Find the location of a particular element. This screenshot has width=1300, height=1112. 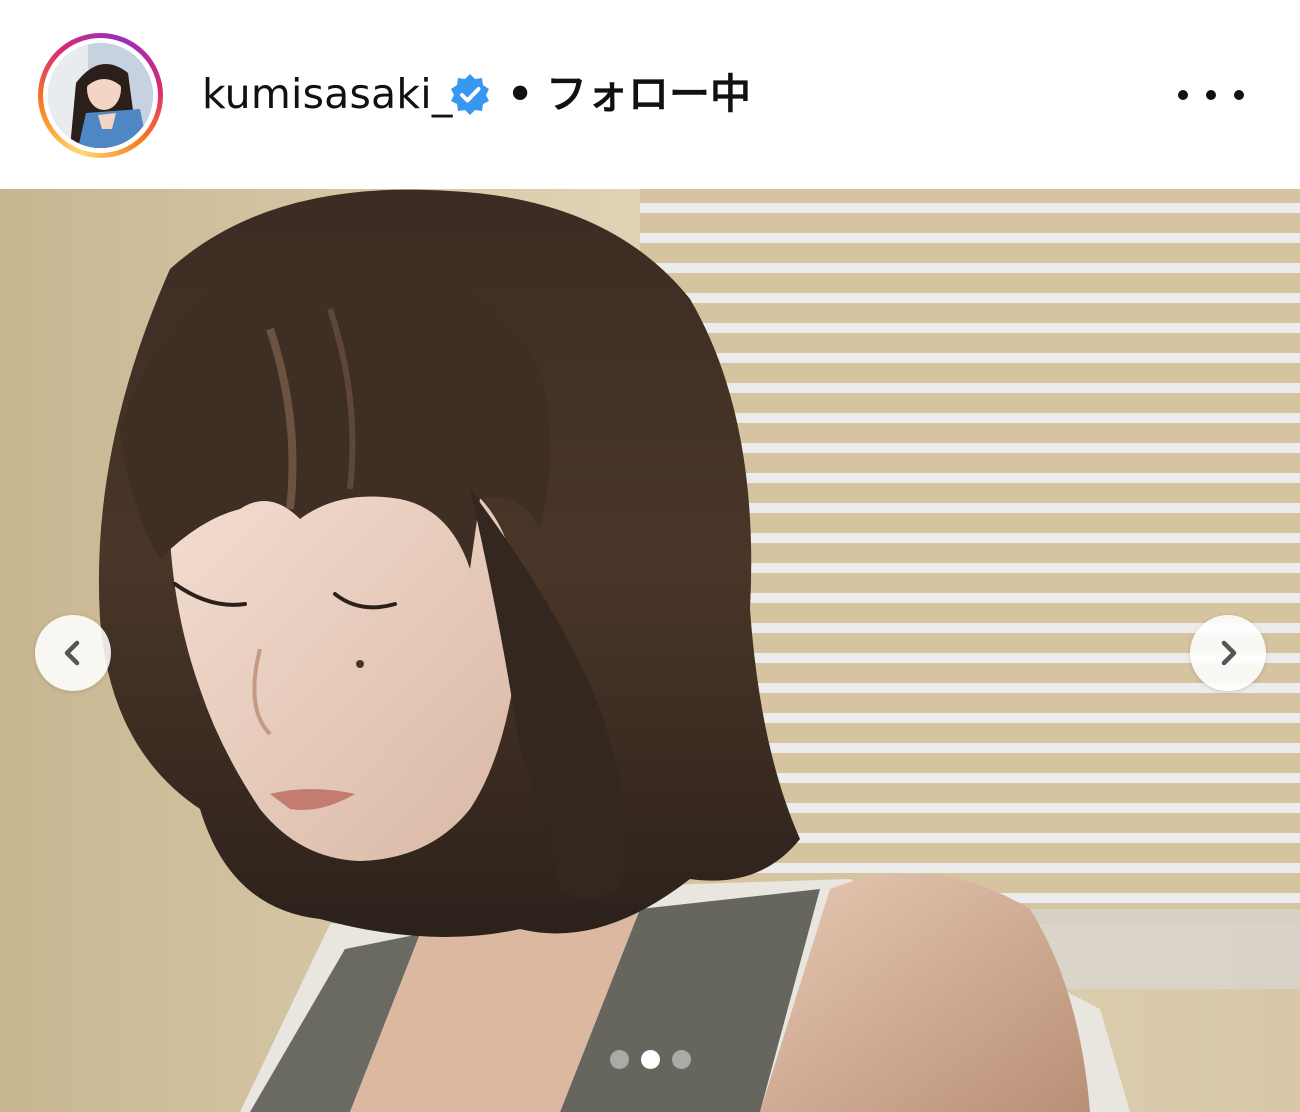

chevron-left-icon is located at coordinates (72, 653).